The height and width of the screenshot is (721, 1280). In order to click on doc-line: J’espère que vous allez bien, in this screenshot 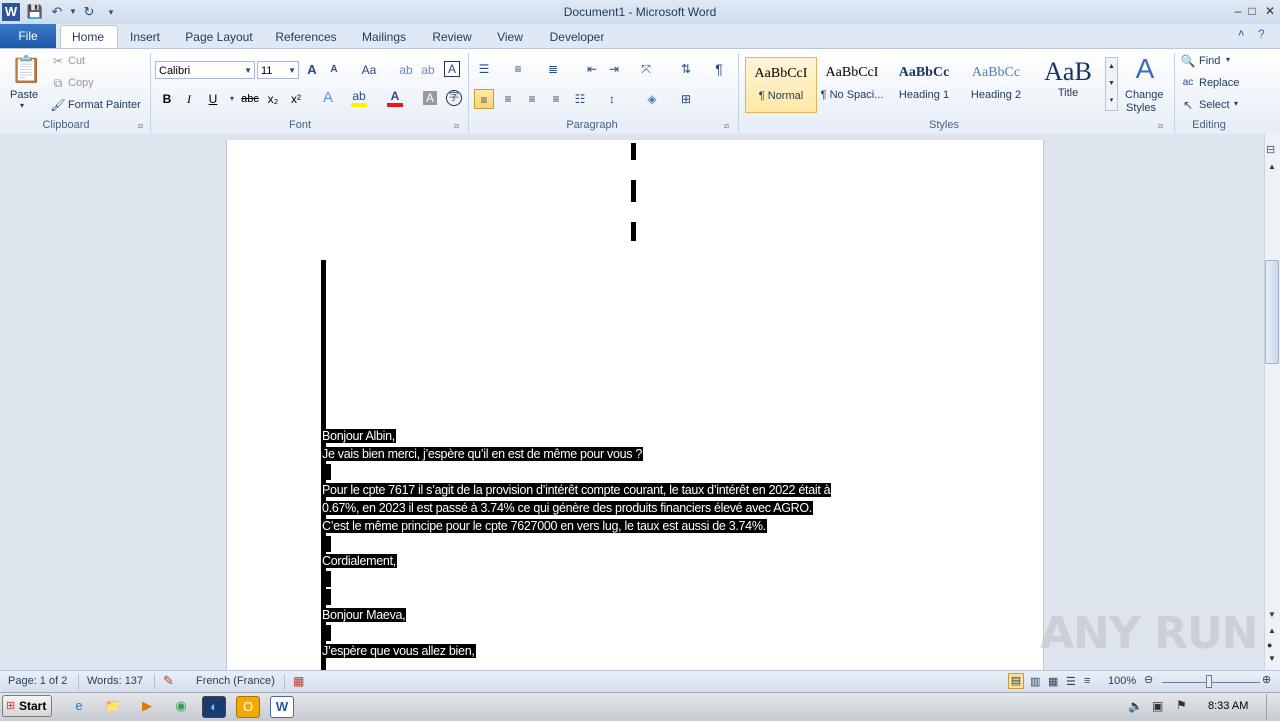, I will do `click(399, 651)`.